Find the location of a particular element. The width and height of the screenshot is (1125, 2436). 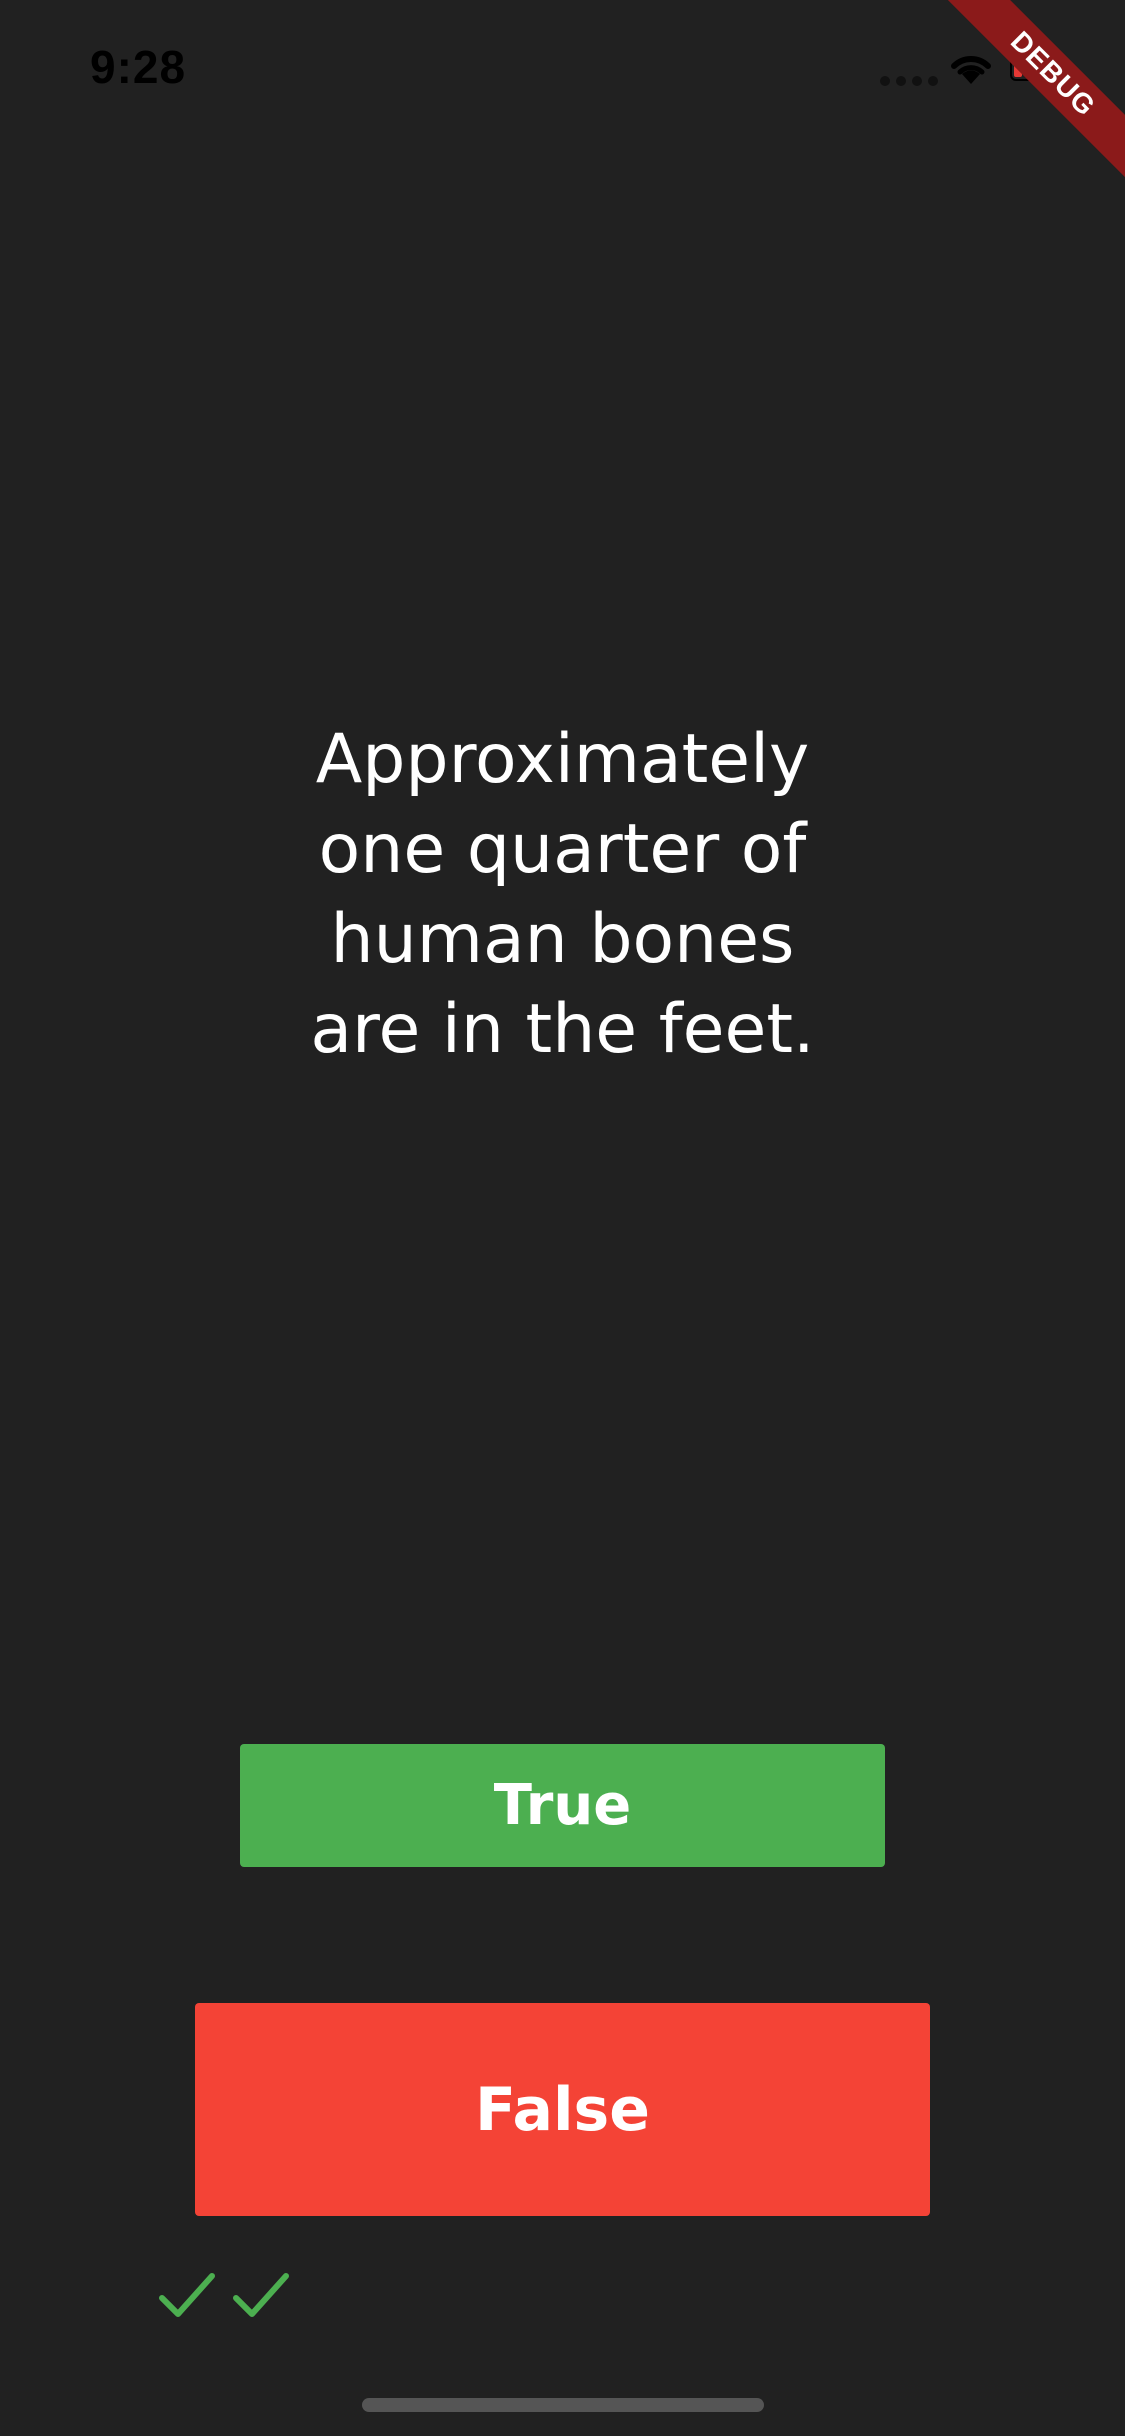

question-line: human bones is located at coordinates (562, 939).